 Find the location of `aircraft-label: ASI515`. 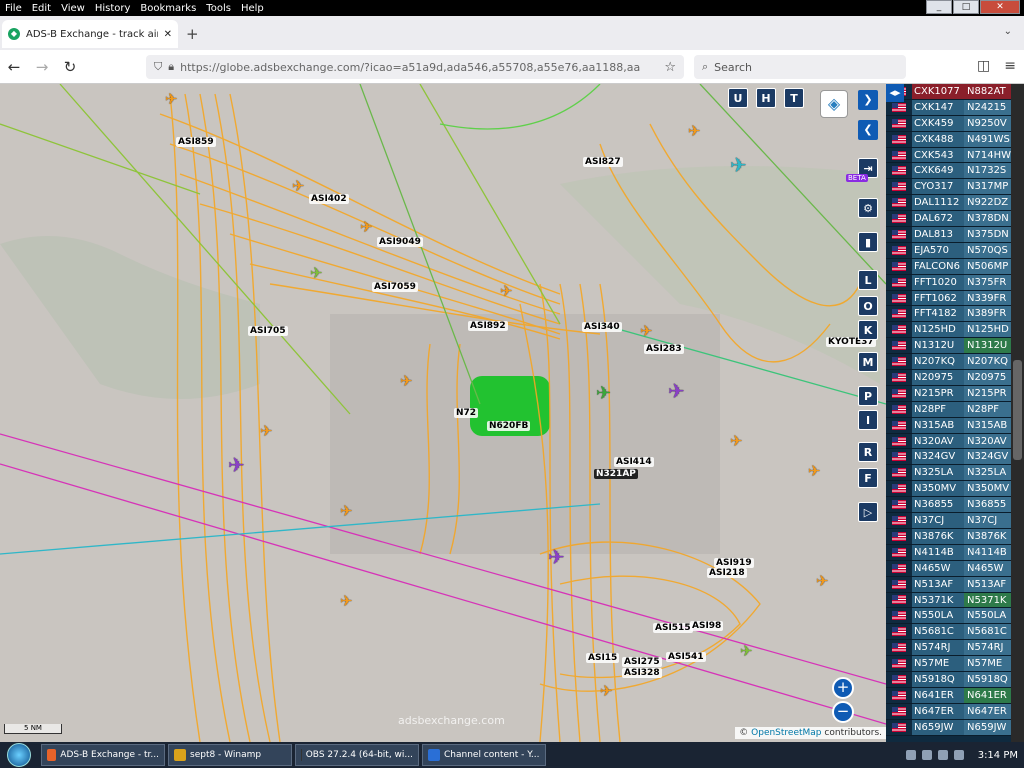

aircraft-label: ASI515 is located at coordinates (673, 628).